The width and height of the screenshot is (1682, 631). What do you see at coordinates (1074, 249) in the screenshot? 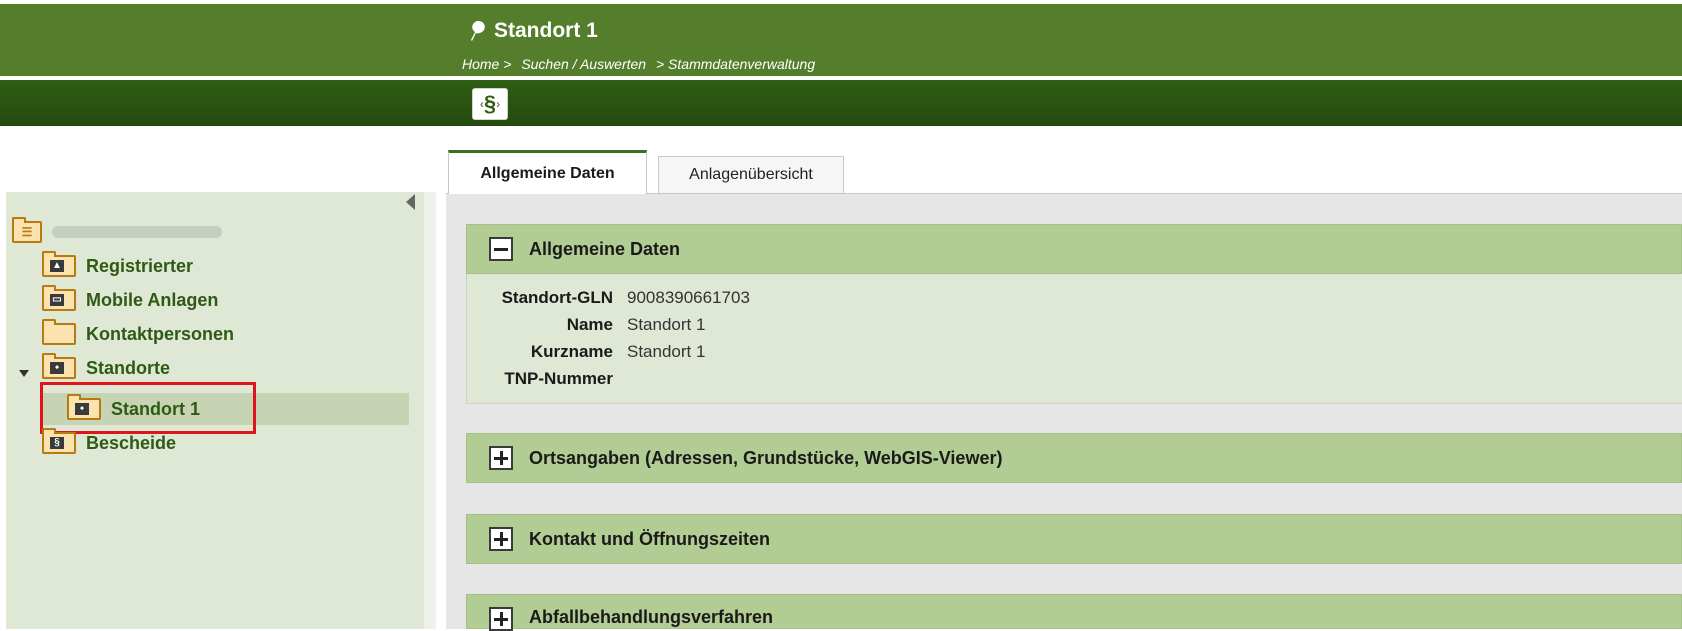
I see `panel-header-allgemeine: Allgemeine Daten` at bounding box center [1074, 249].